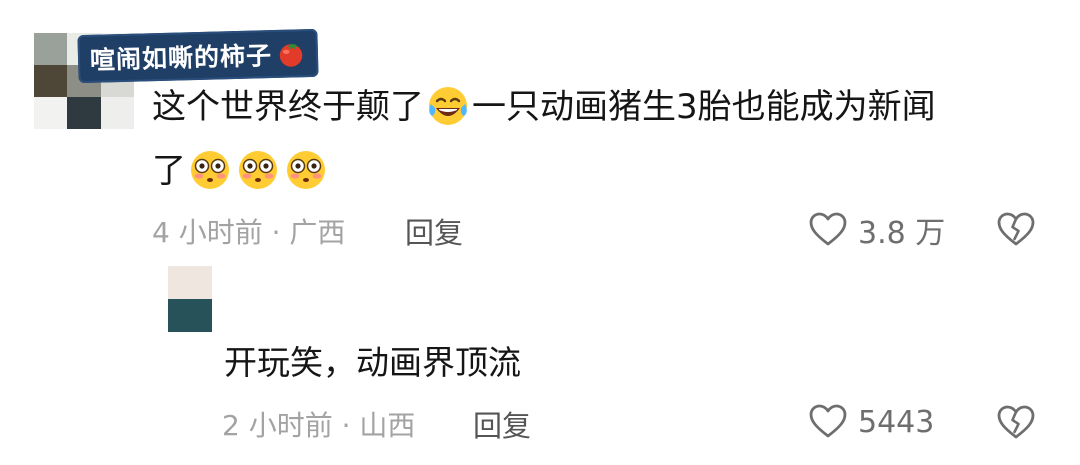  I want to click on comment-text-part: 了, so click(169, 171).